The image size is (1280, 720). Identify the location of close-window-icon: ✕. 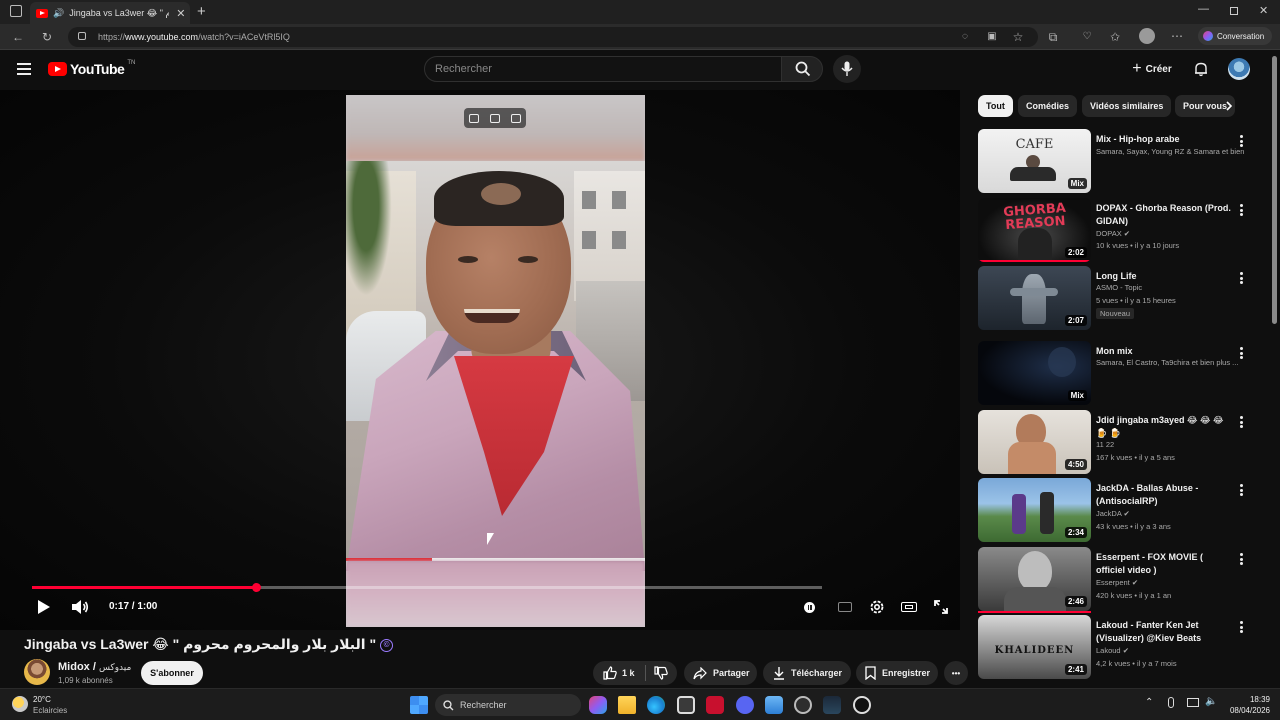
(1263, 10).